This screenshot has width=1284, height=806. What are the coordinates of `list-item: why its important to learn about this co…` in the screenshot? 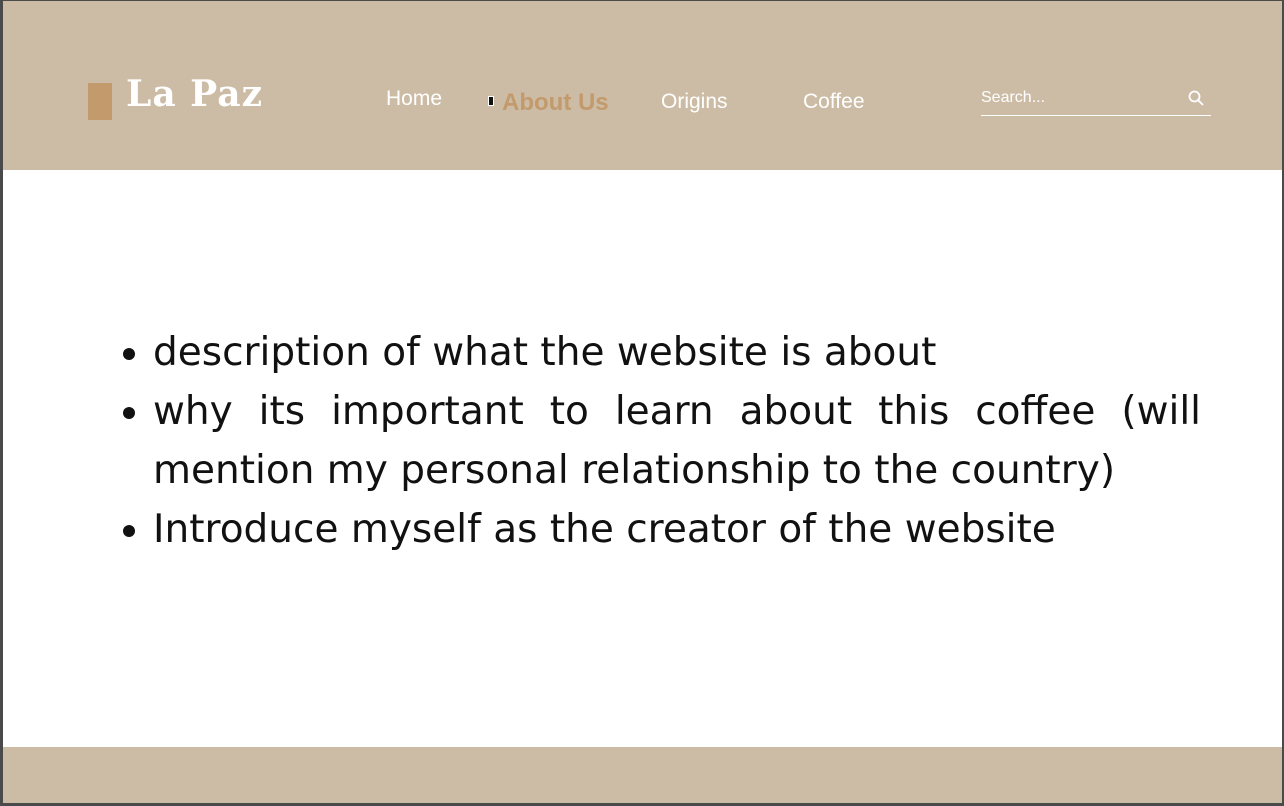 It's located at (677, 441).